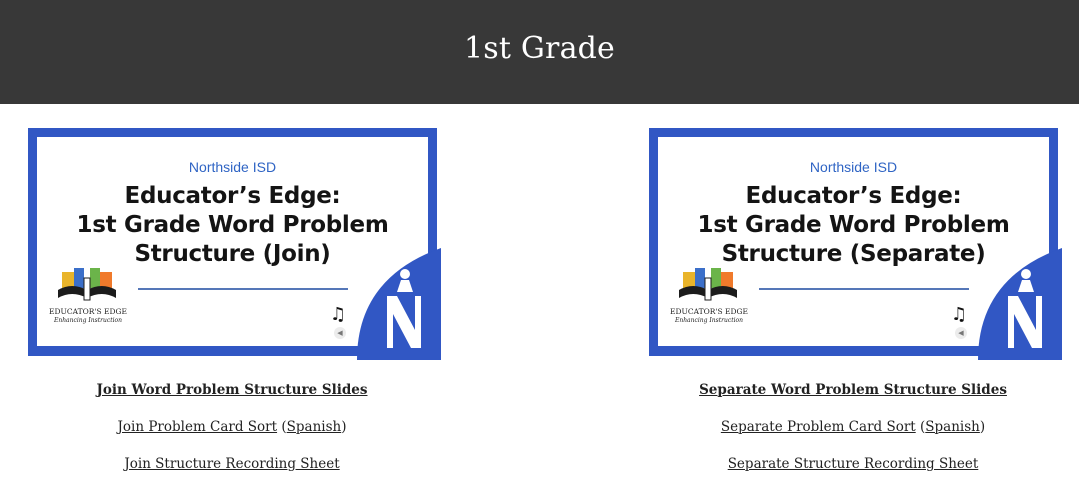  I want to click on join-slides-link: Join Word Problem Structure Slides, so click(232, 390).